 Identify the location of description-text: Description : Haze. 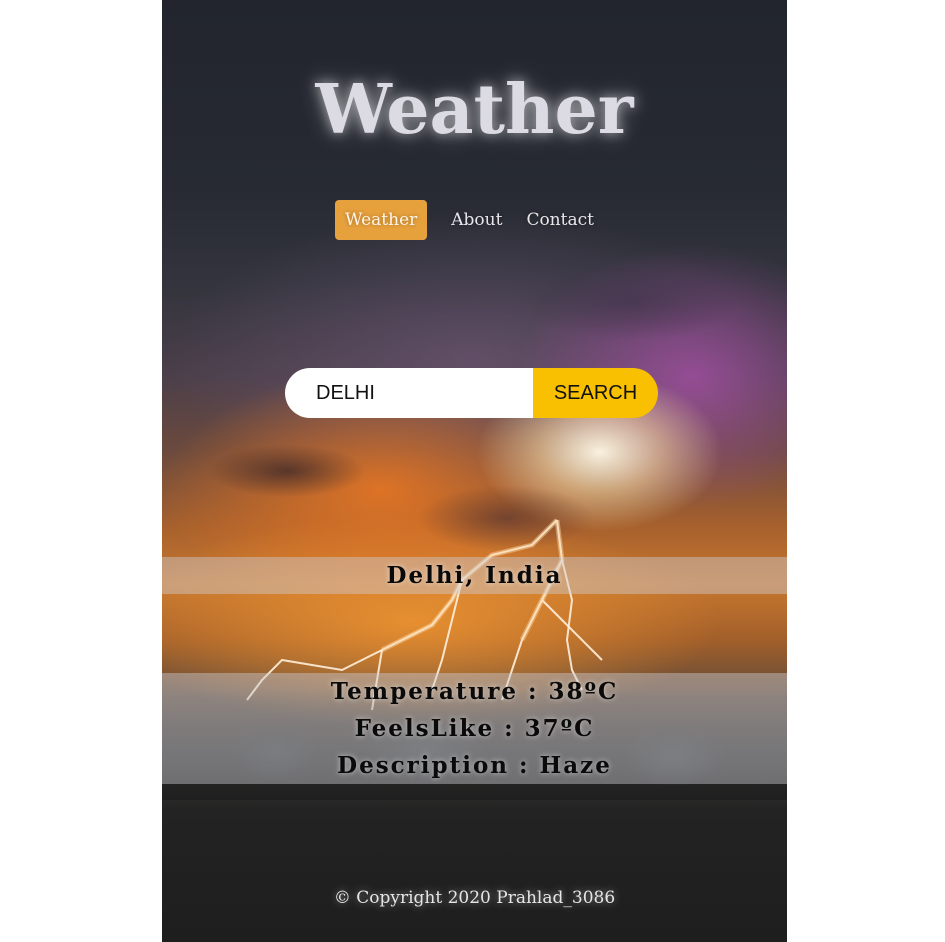
(474, 765).